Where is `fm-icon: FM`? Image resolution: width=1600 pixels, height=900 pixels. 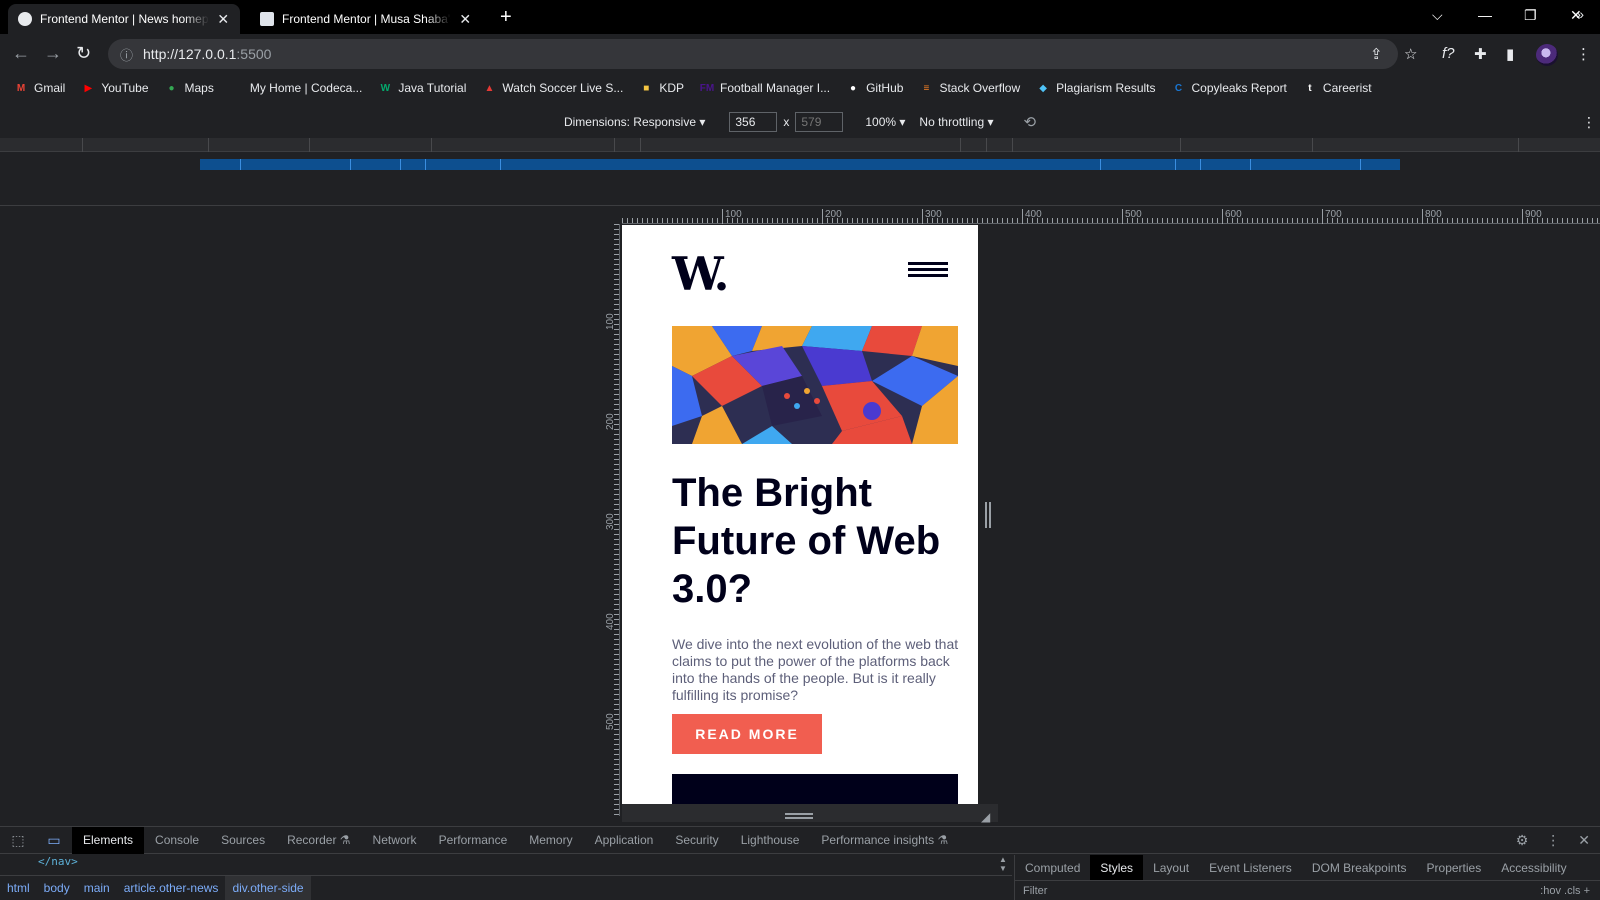 fm-icon: FM is located at coordinates (707, 88).